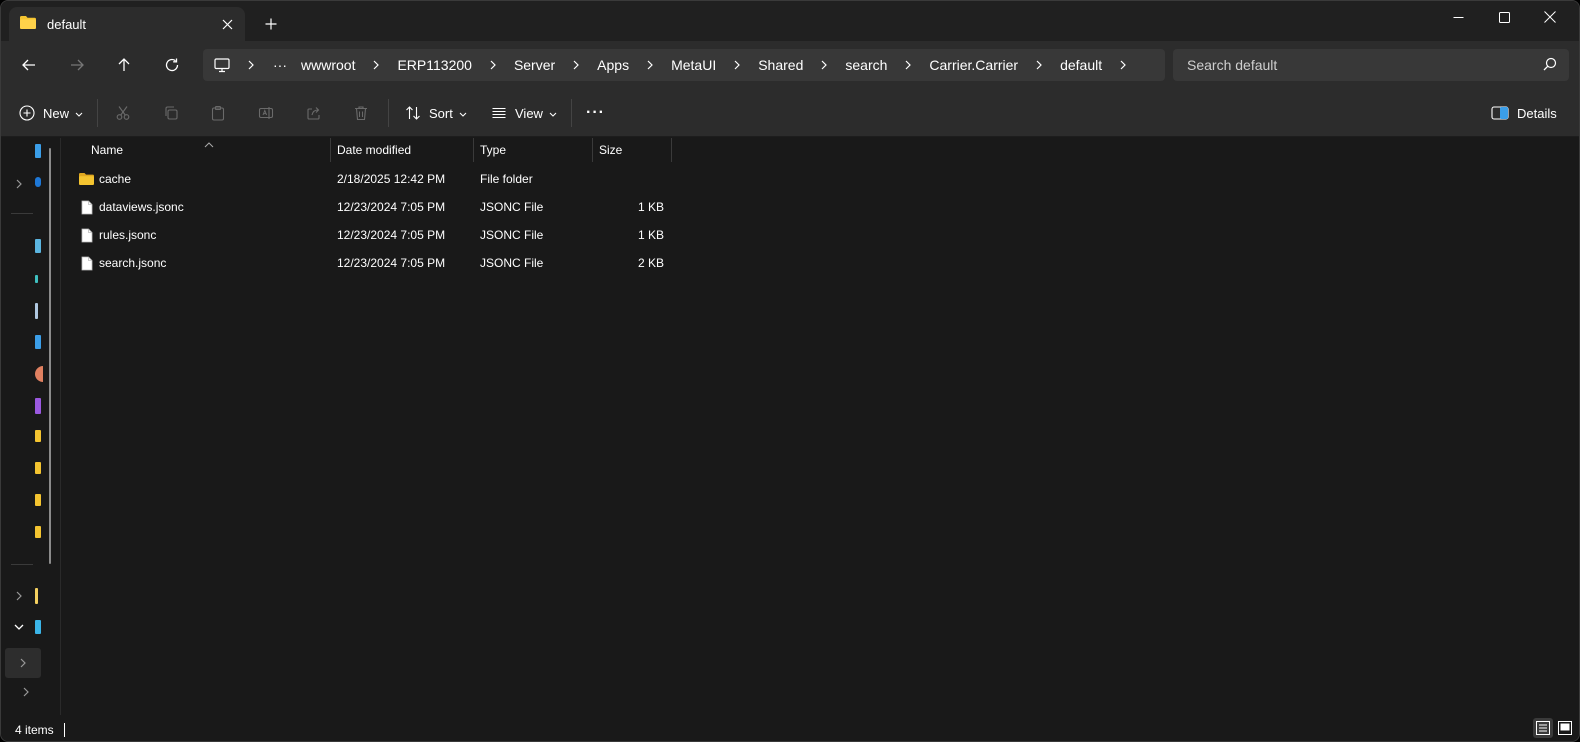 This screenshot has width=1580, height=742. I want to click on details-label: Details, so click(1537, 113).